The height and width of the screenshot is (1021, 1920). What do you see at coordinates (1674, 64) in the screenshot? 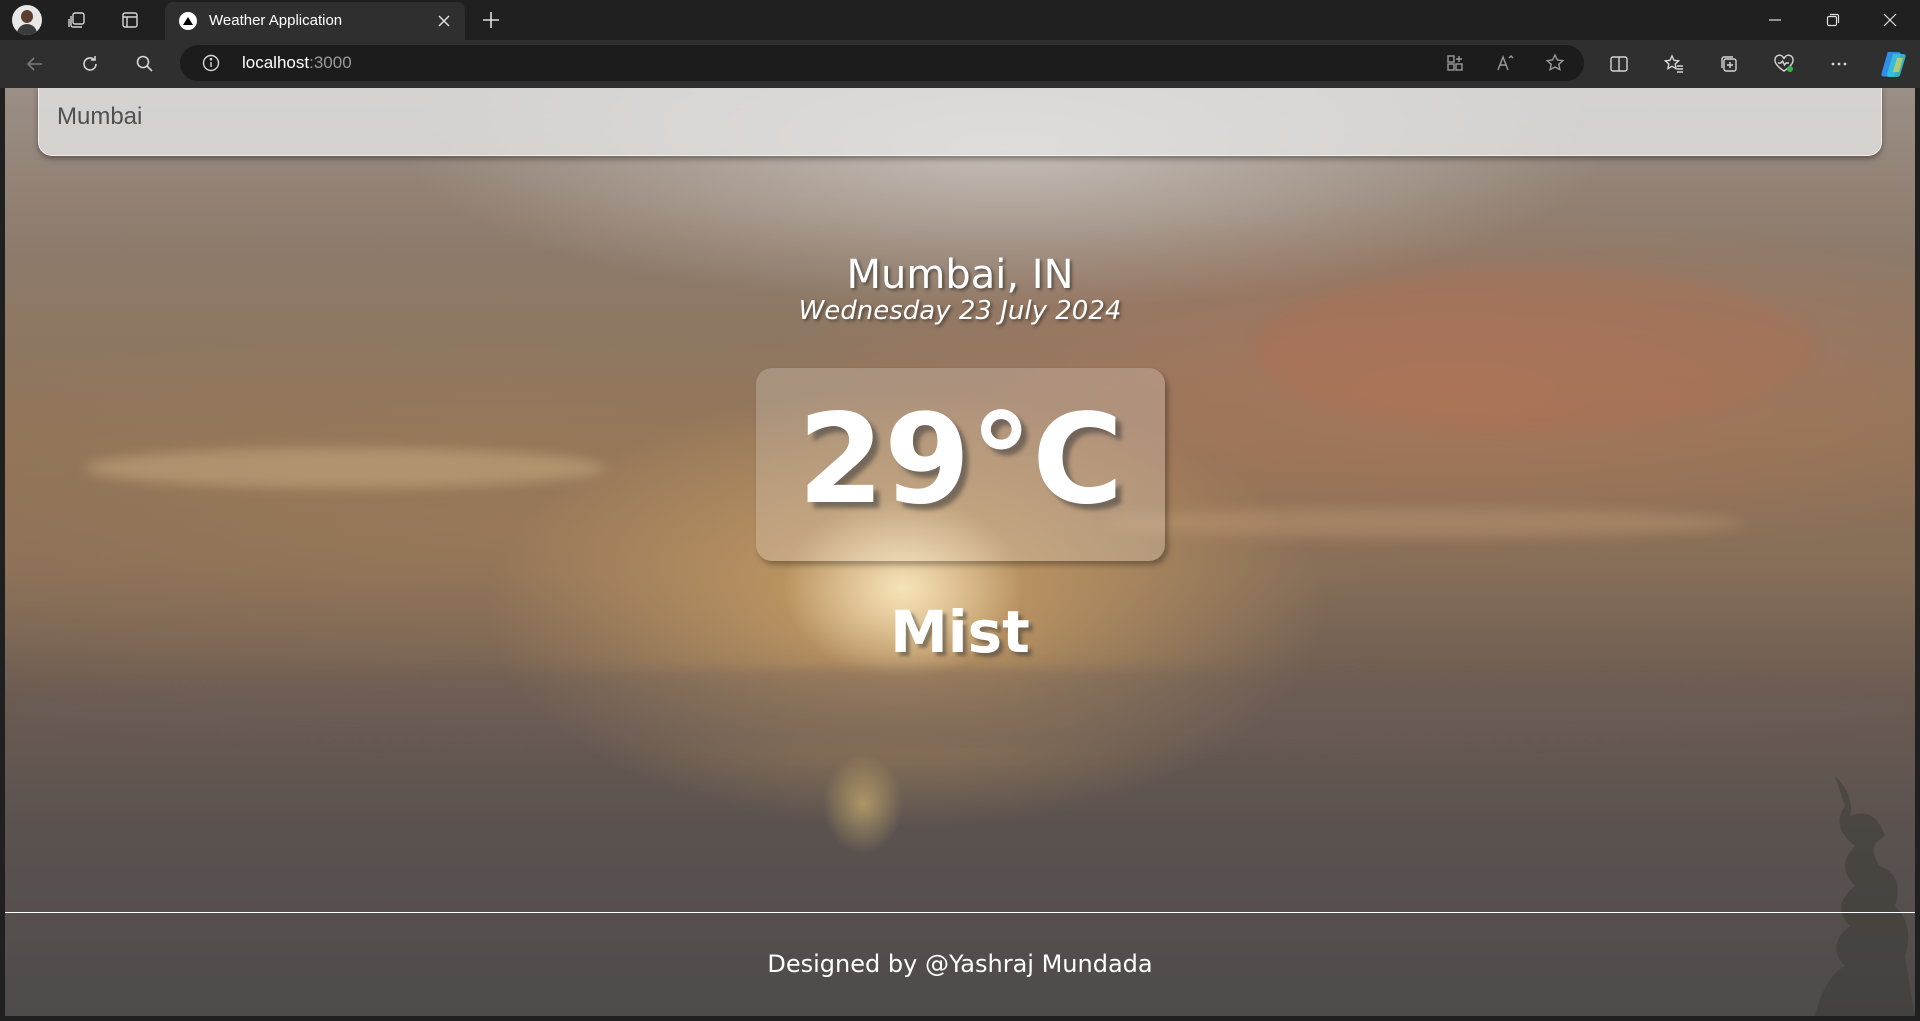
I see `favorites-icon` at bounding box center [1674, 64].